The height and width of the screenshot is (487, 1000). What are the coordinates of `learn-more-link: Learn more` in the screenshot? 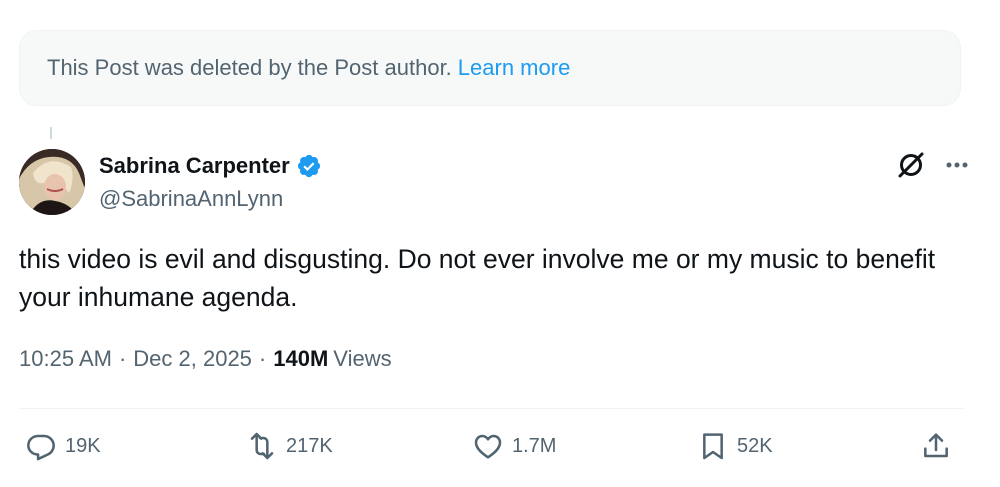 It's located at (514, 68).